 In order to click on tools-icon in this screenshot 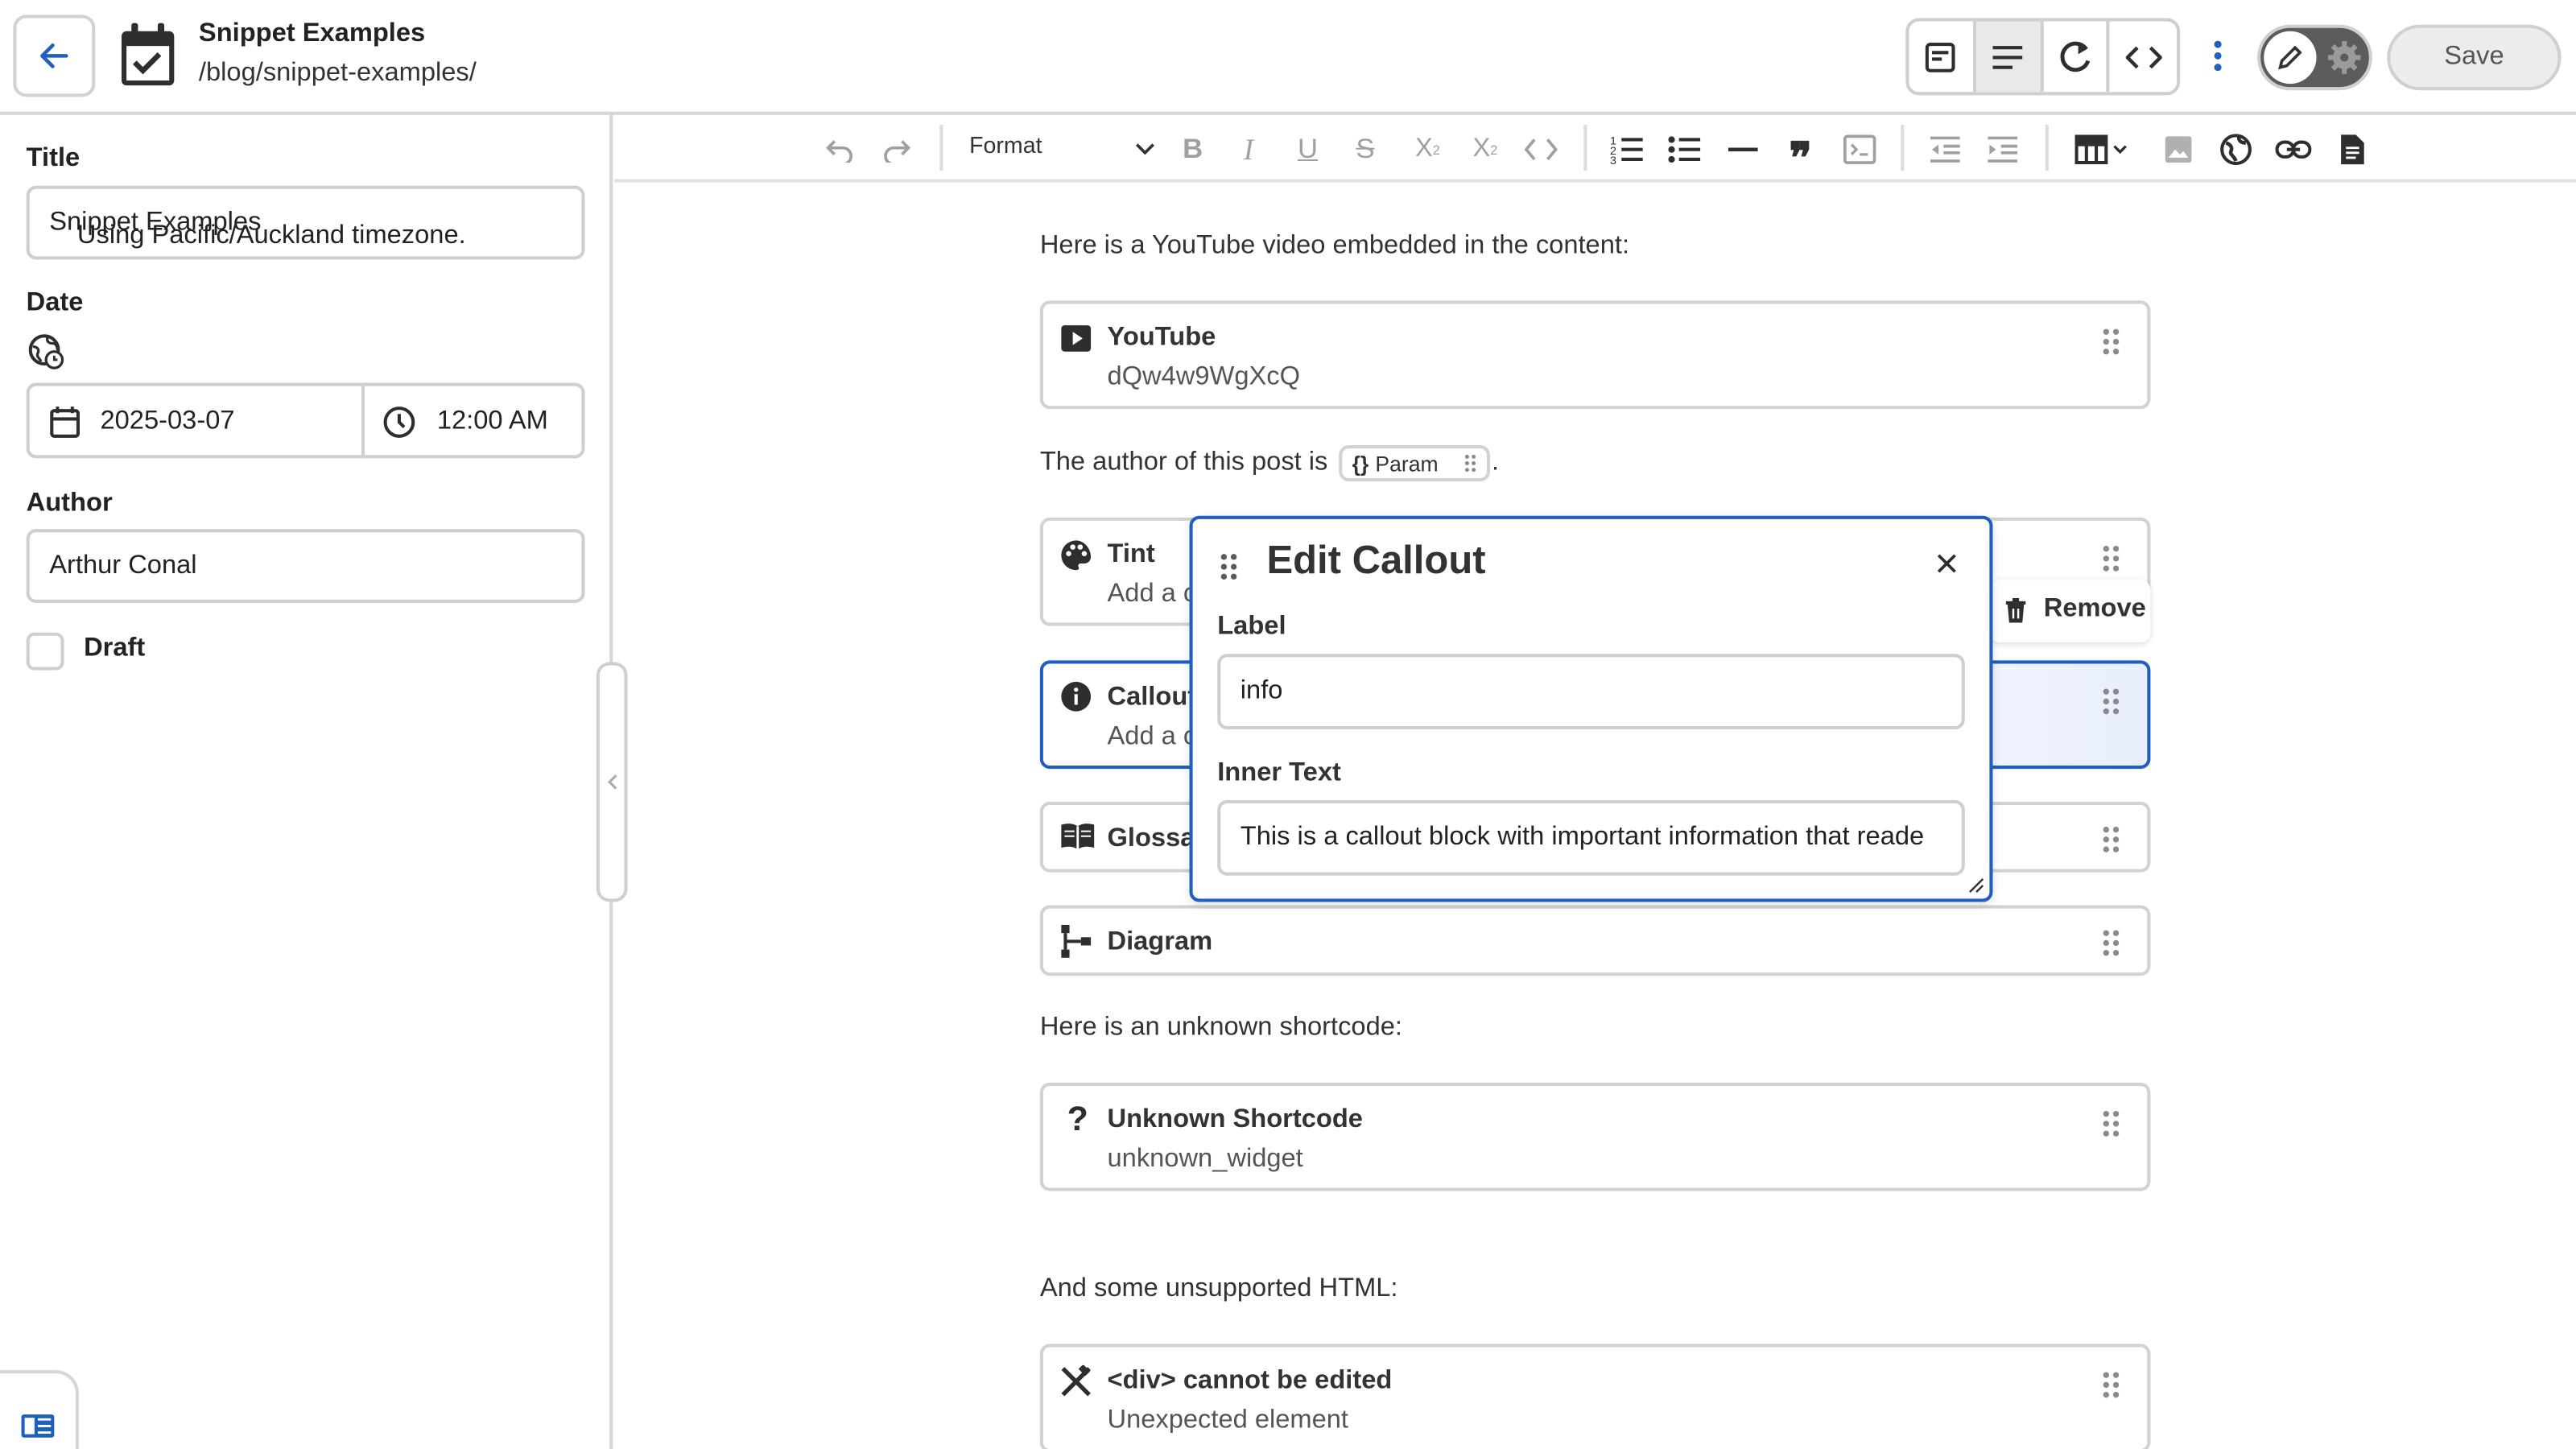, I will do `click(1077, 1383)`.